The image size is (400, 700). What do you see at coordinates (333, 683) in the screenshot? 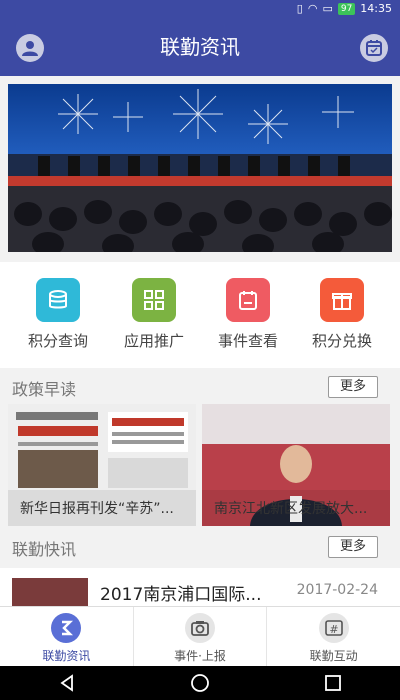
I see `recents-icon` at bounding box center [333, 683].